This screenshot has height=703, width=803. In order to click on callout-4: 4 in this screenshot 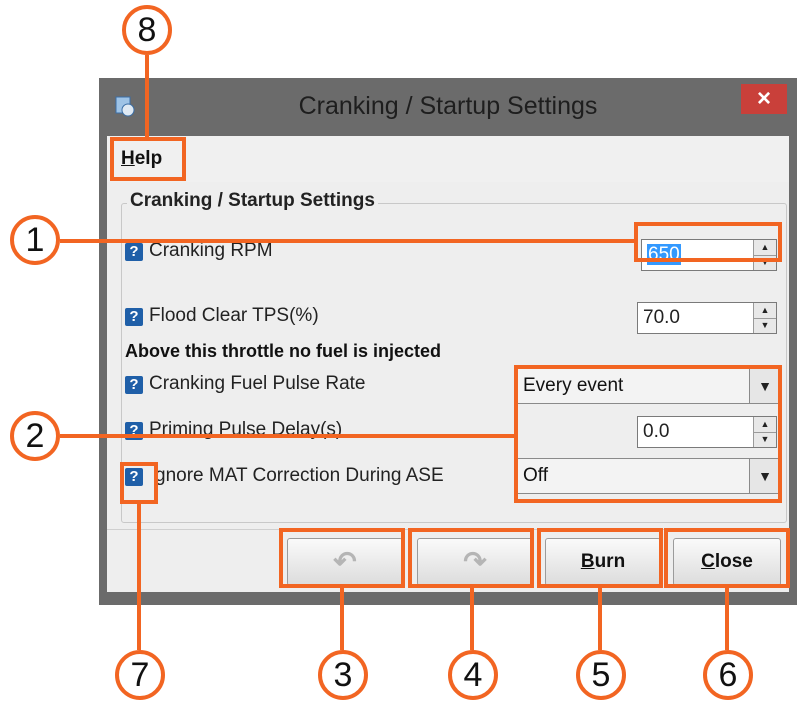, I will do `click(473, 675)`.